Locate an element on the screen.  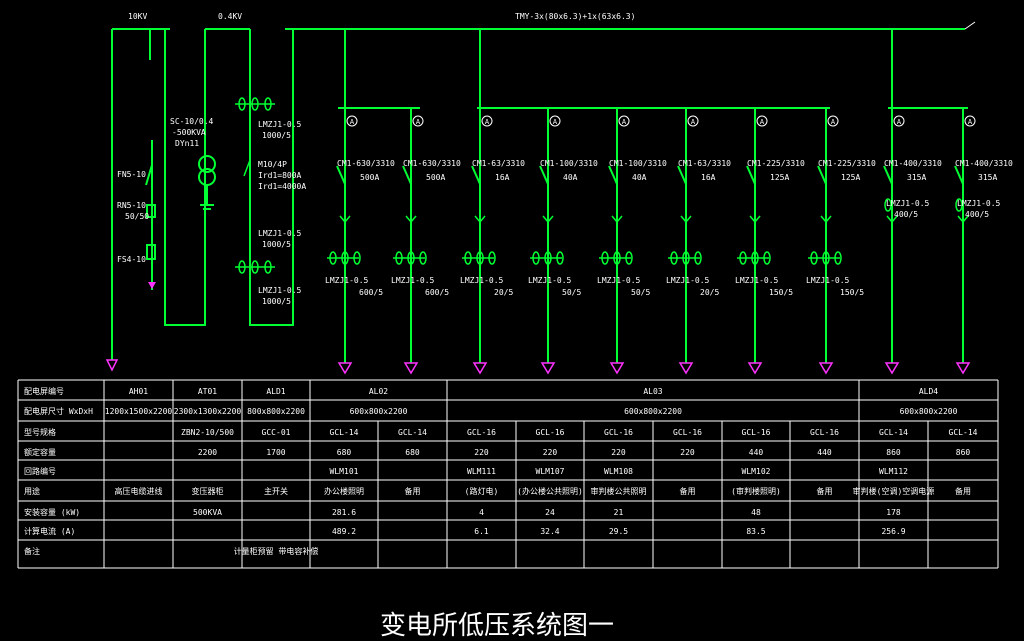
transformer-label-3: DYn11 is located at coordinates (187, 143).